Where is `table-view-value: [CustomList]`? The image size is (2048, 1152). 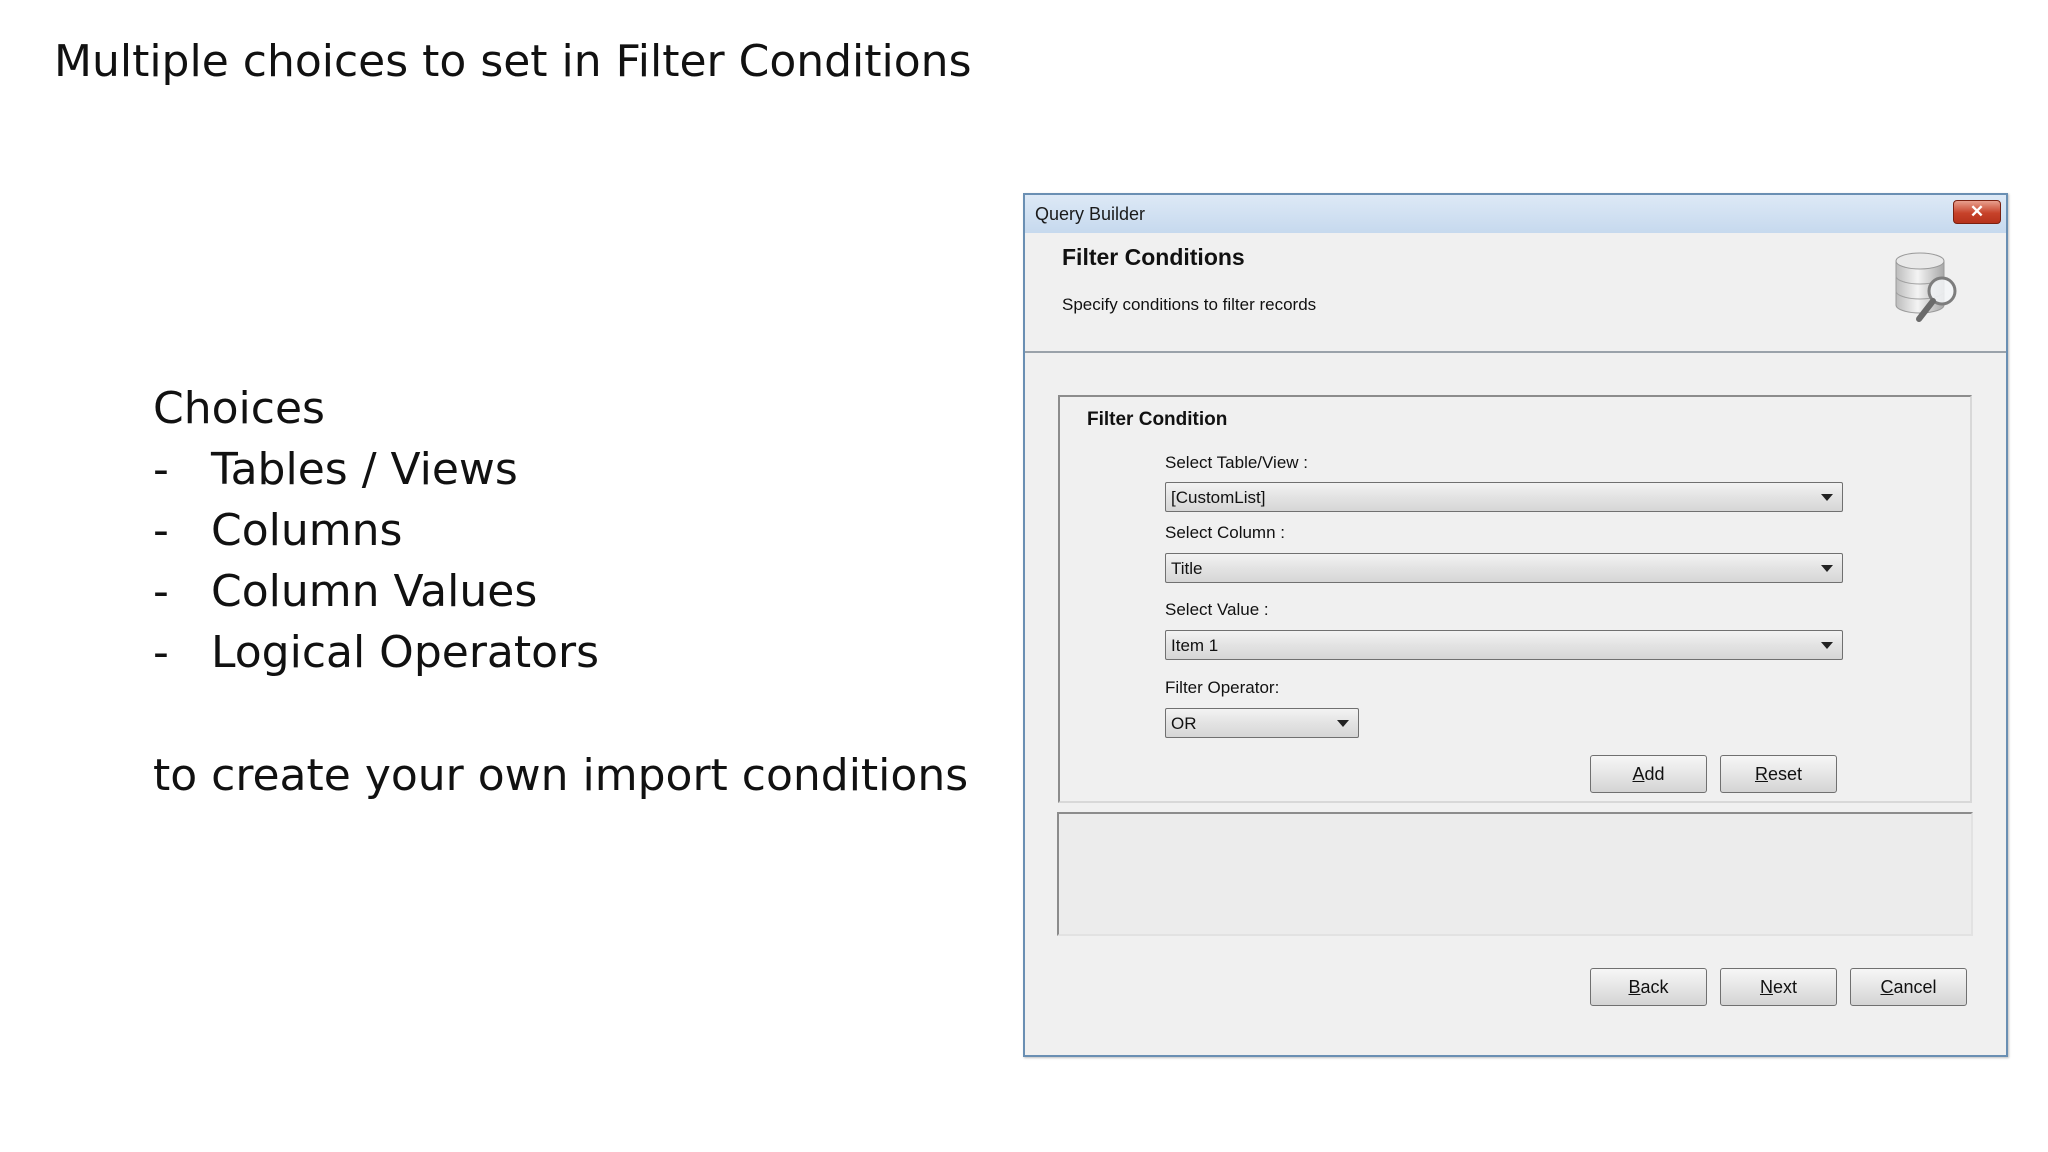 table-view-value: [CustomList] is located at coordinates (1218, 497).